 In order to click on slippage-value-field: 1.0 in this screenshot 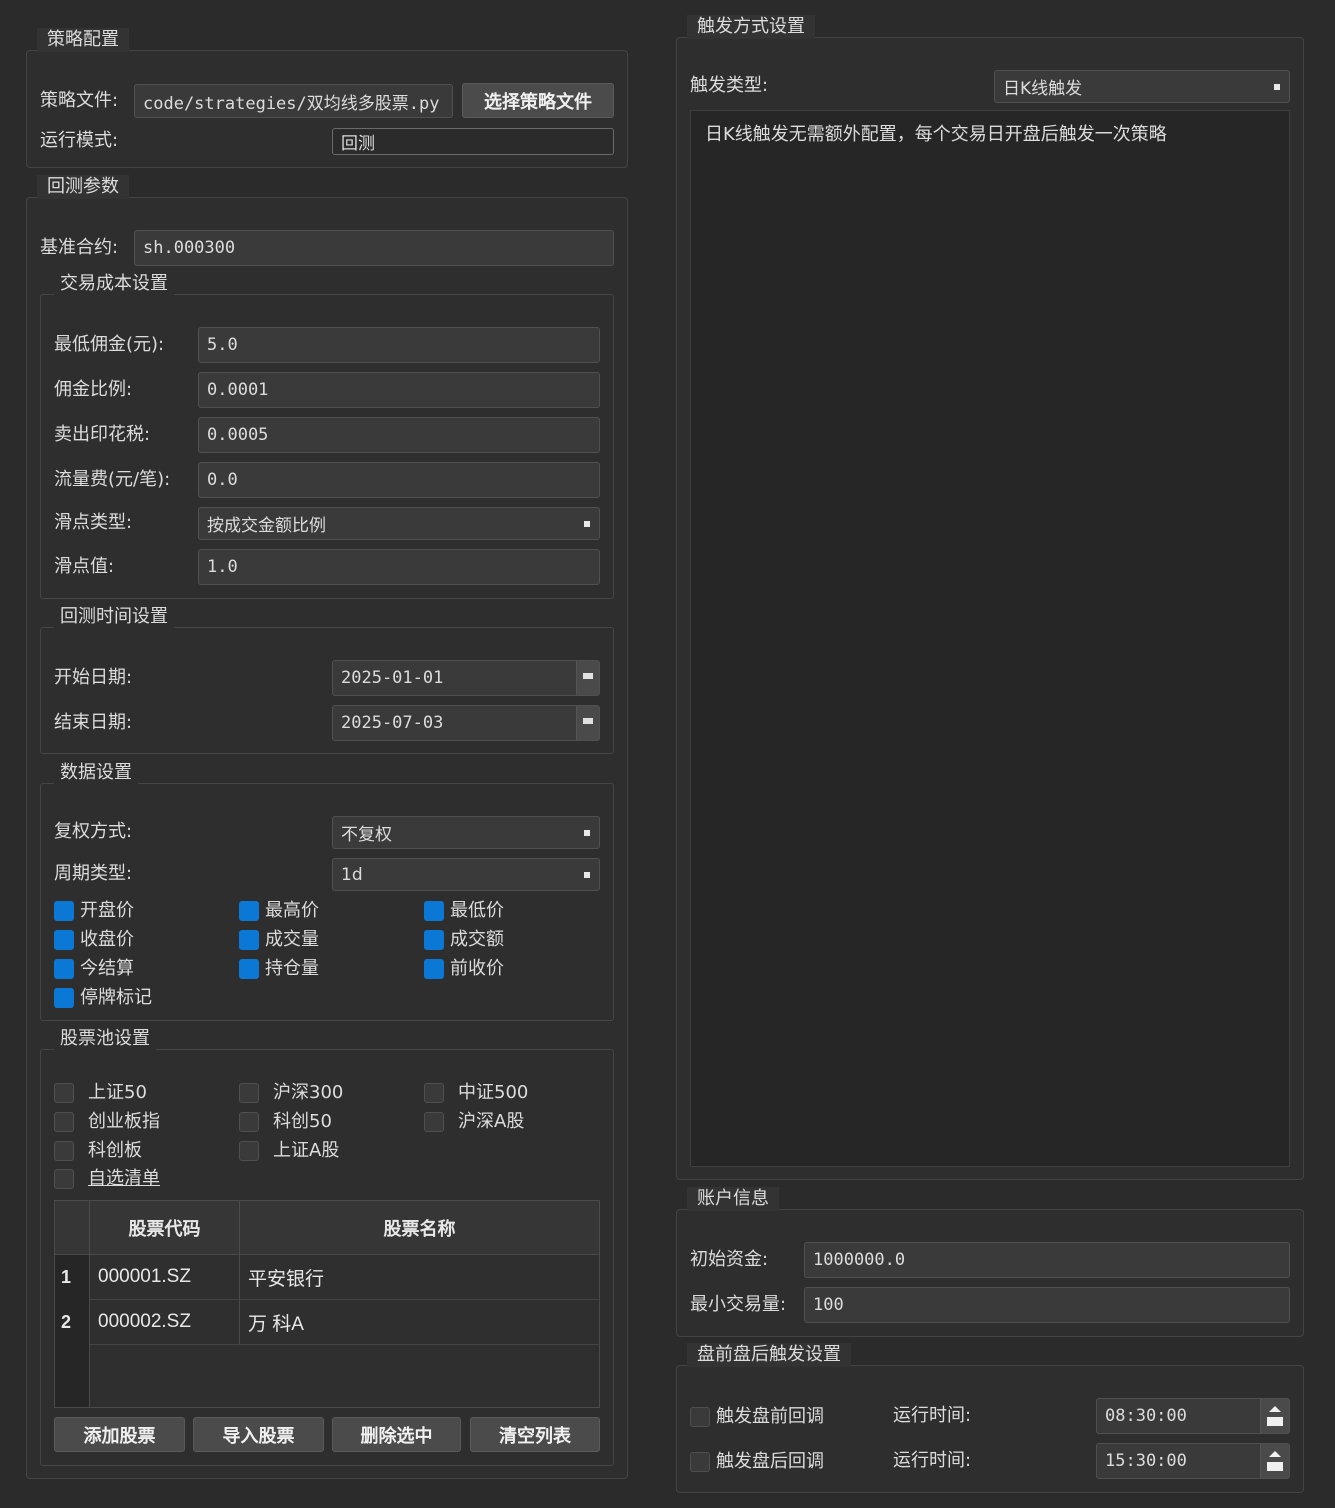, I will do `click(399, 567)`.